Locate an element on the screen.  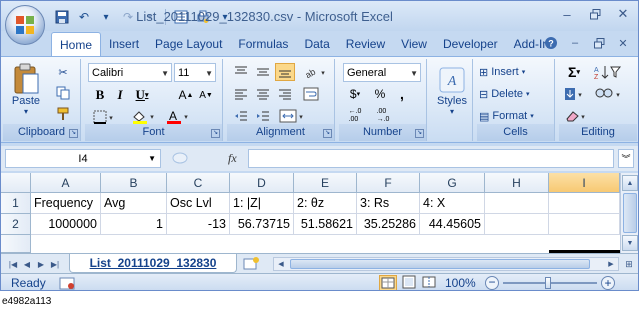
cell-f2: 35.25286 is located at coordinates (388, 224).